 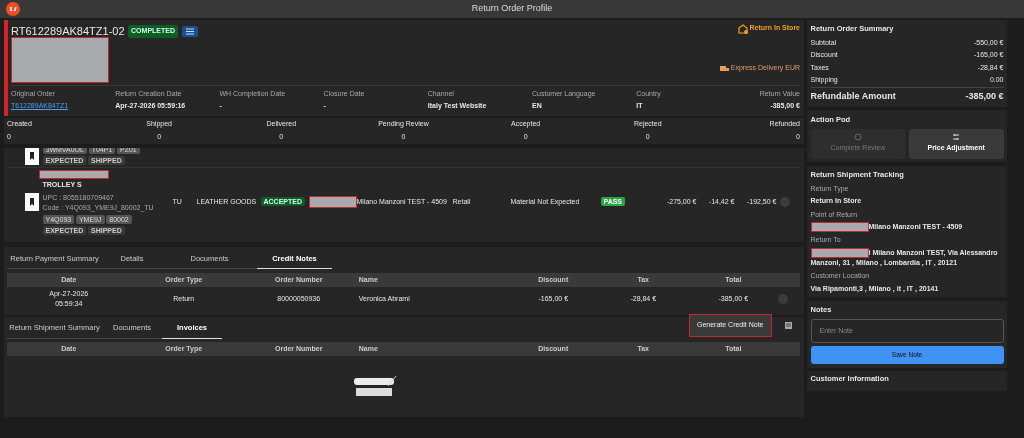 What do you see at coordinates (853, 96) in the screenshot?
I see `total-label: Refundable Amount` at bounding box center [853, 96].